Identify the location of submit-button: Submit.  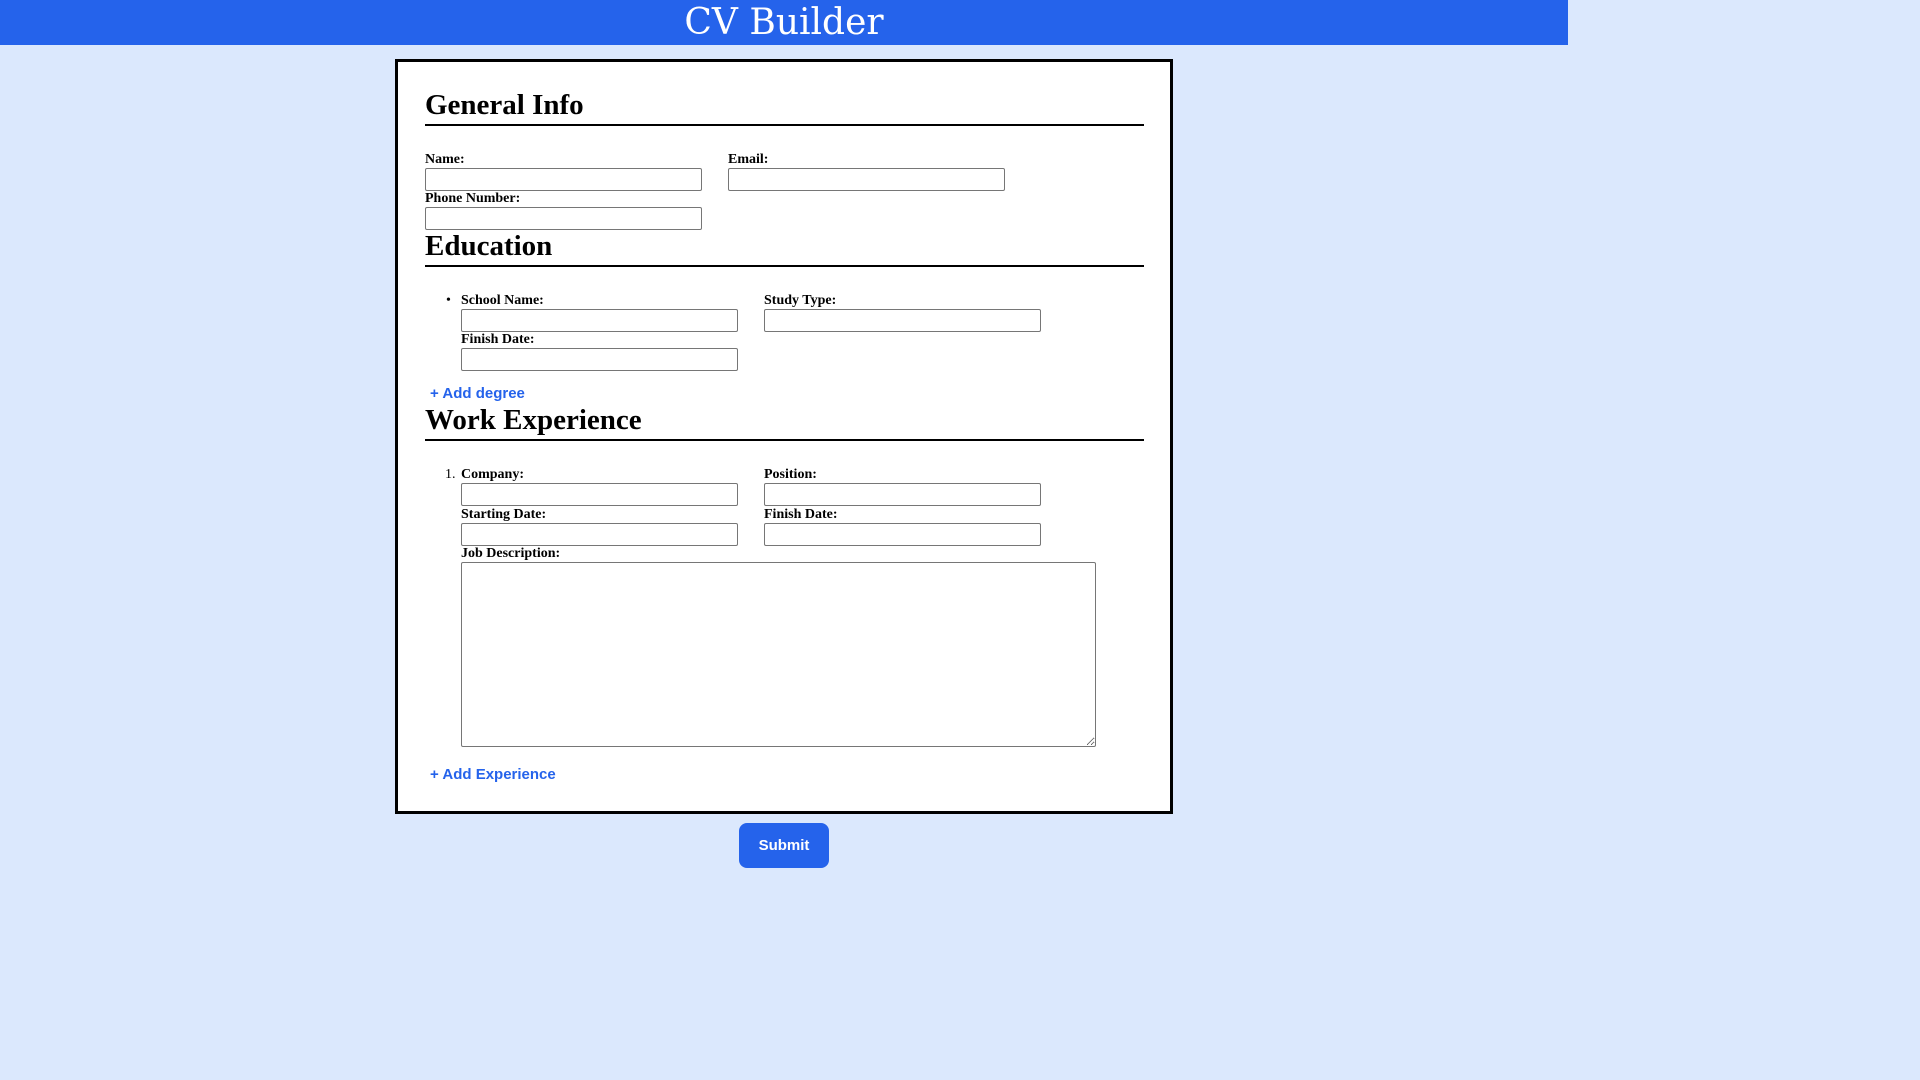
(784, 845).